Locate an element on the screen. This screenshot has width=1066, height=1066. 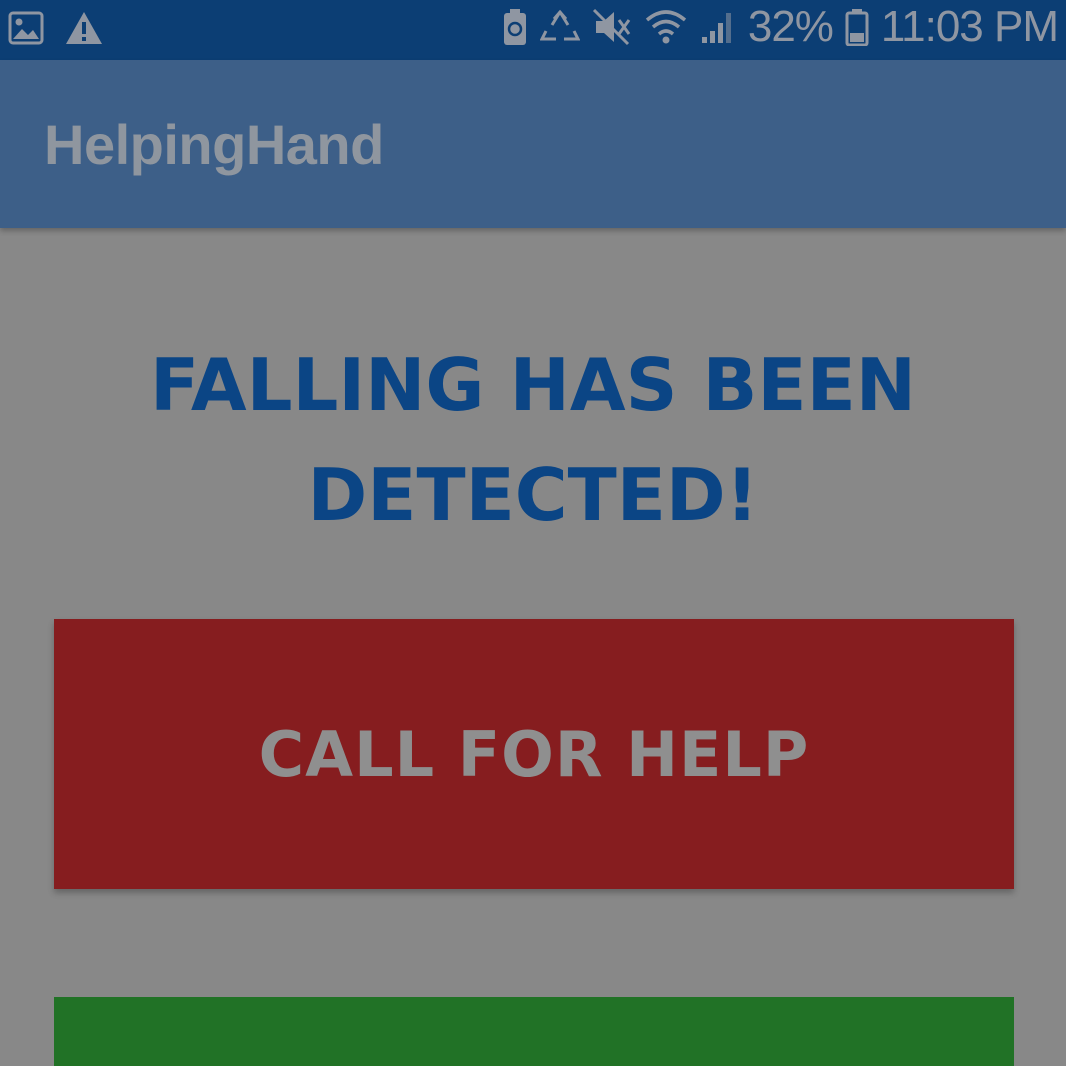
status-system: 32% 11:03 PM is located at coordinates (780, 26).